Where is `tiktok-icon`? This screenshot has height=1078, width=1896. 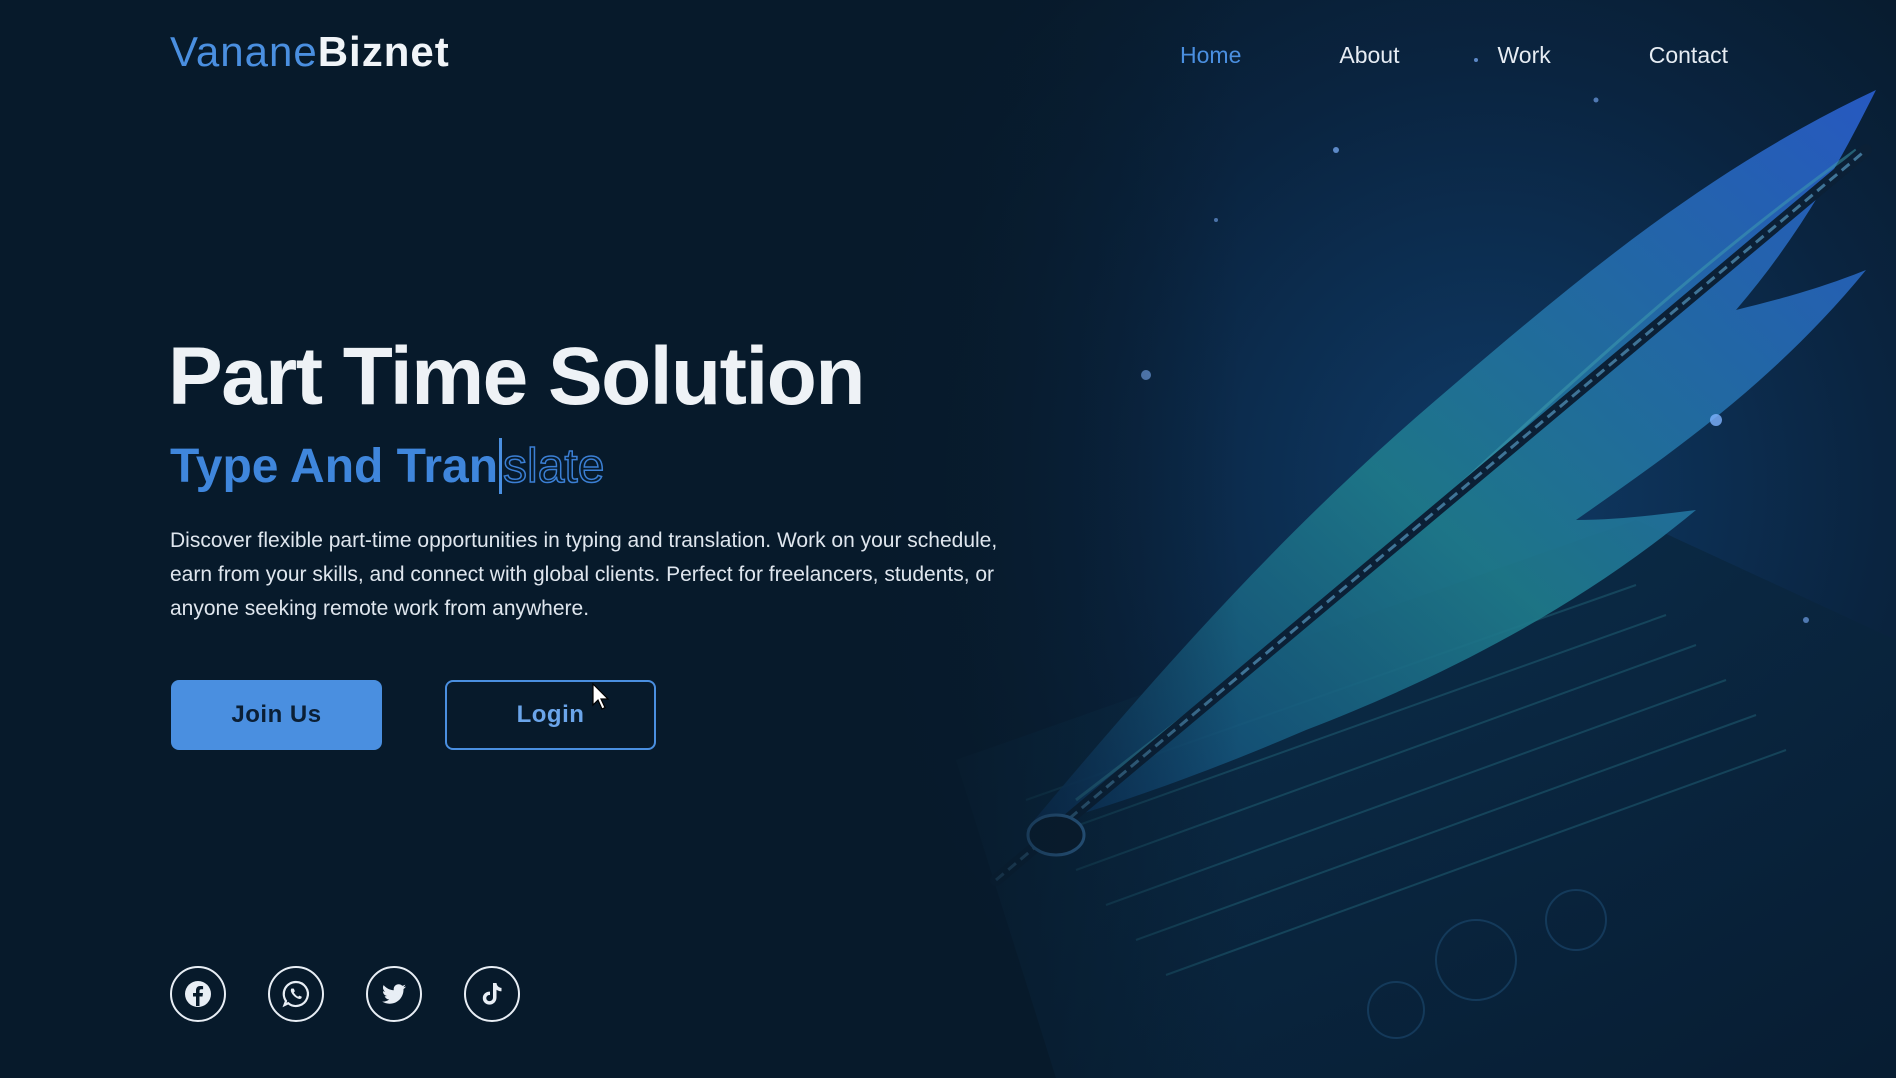 tiktok-icon is located at coordinates (492, 994).